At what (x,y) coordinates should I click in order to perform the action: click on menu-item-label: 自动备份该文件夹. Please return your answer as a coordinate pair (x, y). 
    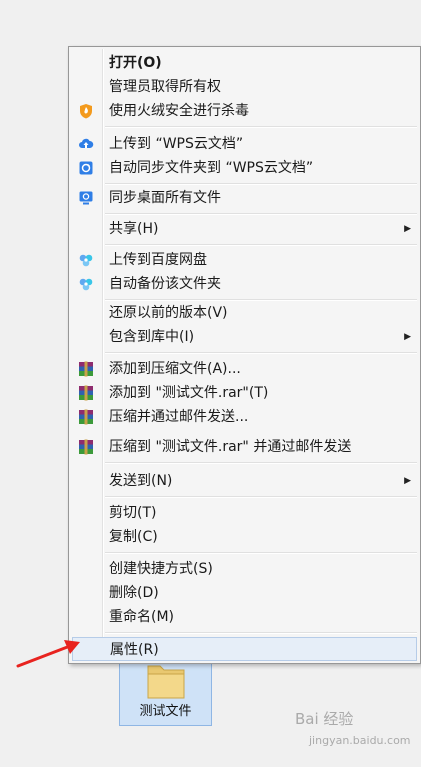
    Looking at the image, I should click on (165, 284).